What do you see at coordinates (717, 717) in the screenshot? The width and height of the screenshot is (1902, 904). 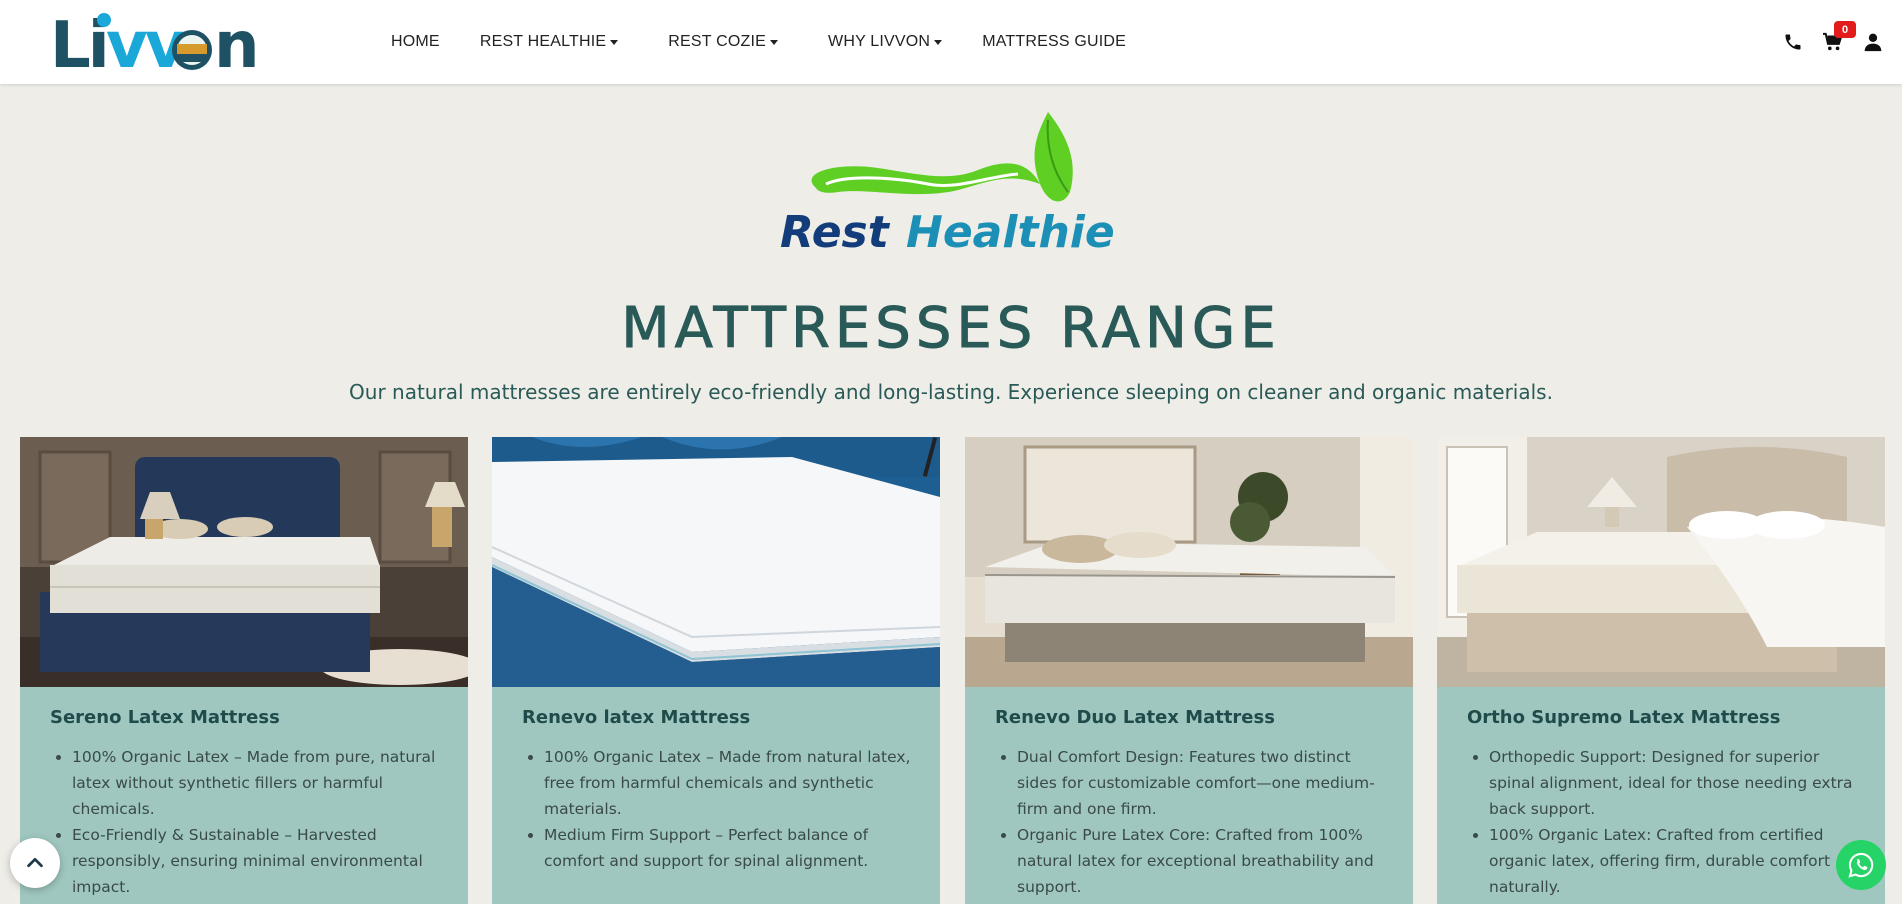 I see `product-title: Renevo latex Mattress` at bounding box center [717, 717].